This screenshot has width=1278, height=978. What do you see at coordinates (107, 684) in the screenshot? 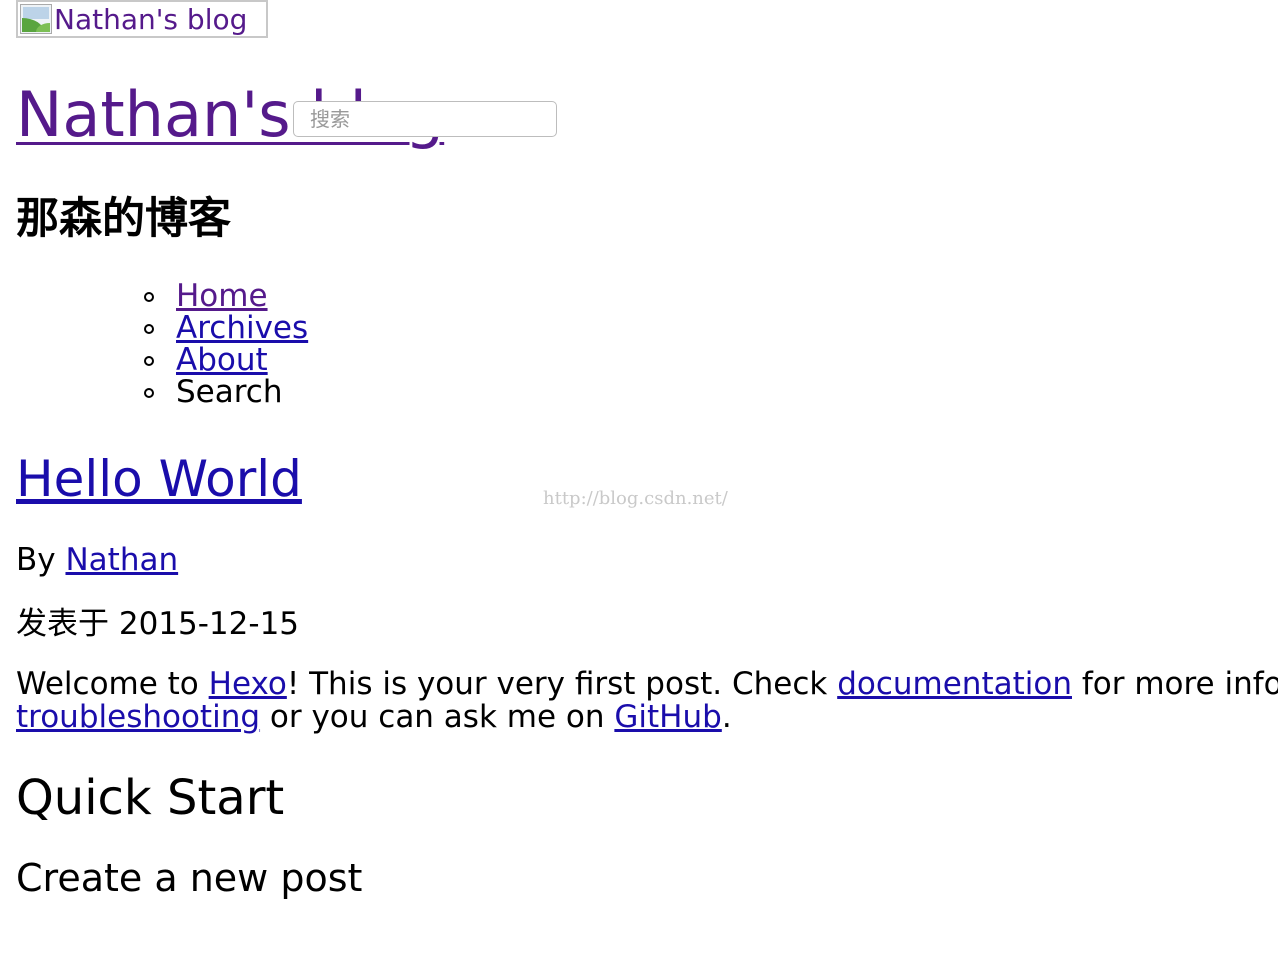
I see `para-text: Welcome to` at bounding box center [107, 684].